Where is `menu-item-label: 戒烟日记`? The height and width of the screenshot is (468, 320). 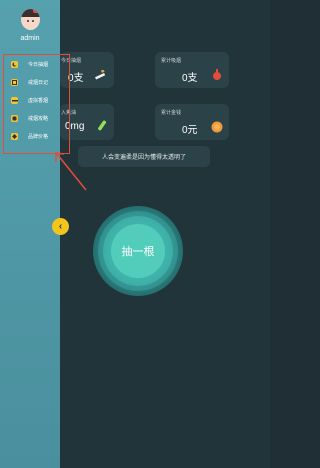 menu-item-label: 戒烟日记 is located at coordinates (38, 82).